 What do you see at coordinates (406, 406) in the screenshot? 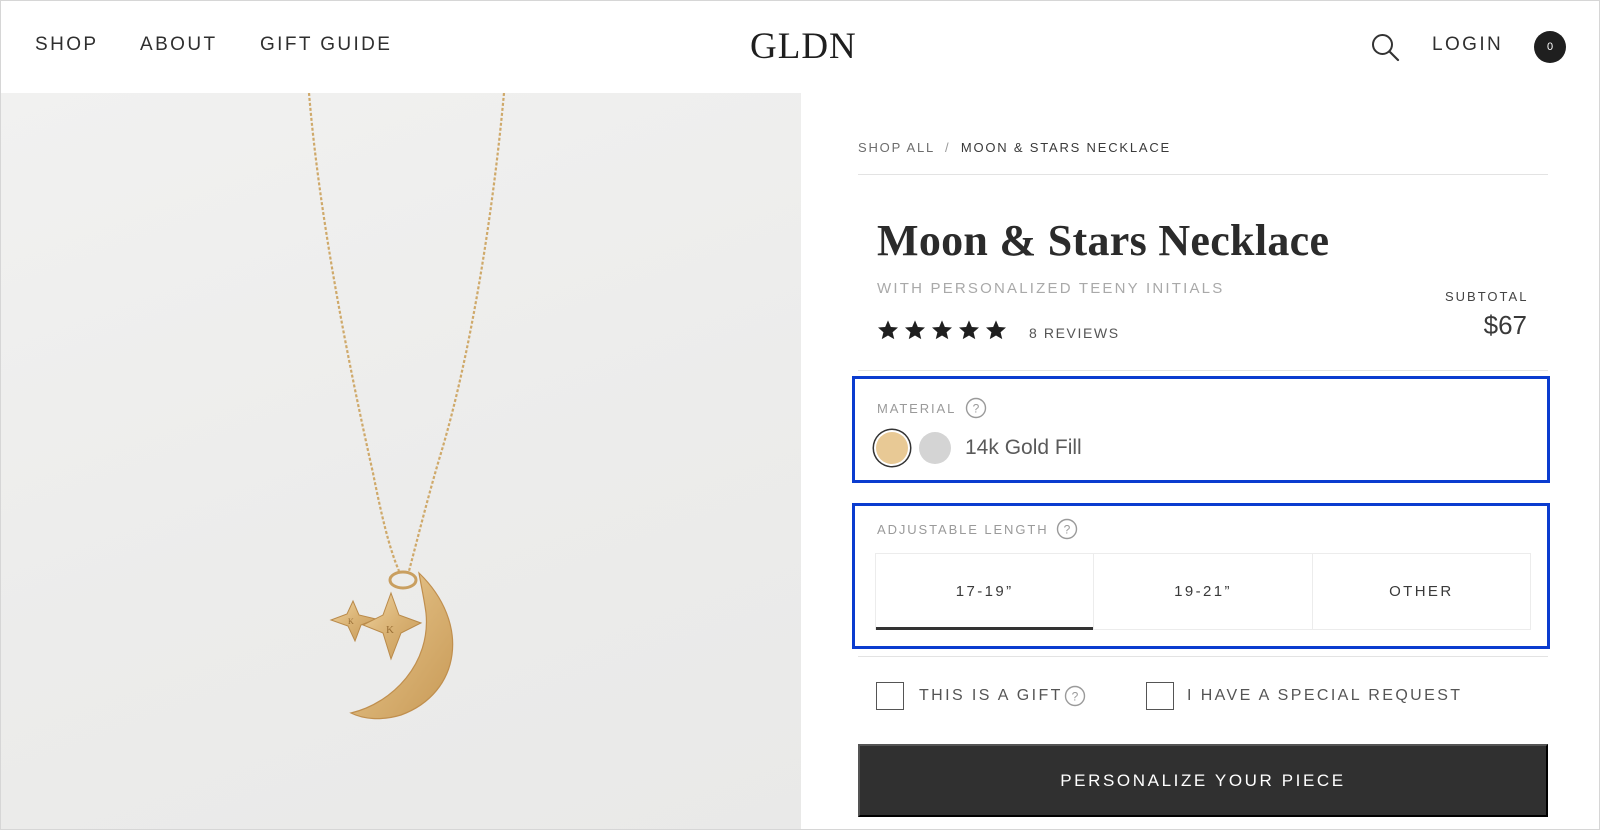
I see `necklace-illustration: K K` at bounding box center [406, 406].